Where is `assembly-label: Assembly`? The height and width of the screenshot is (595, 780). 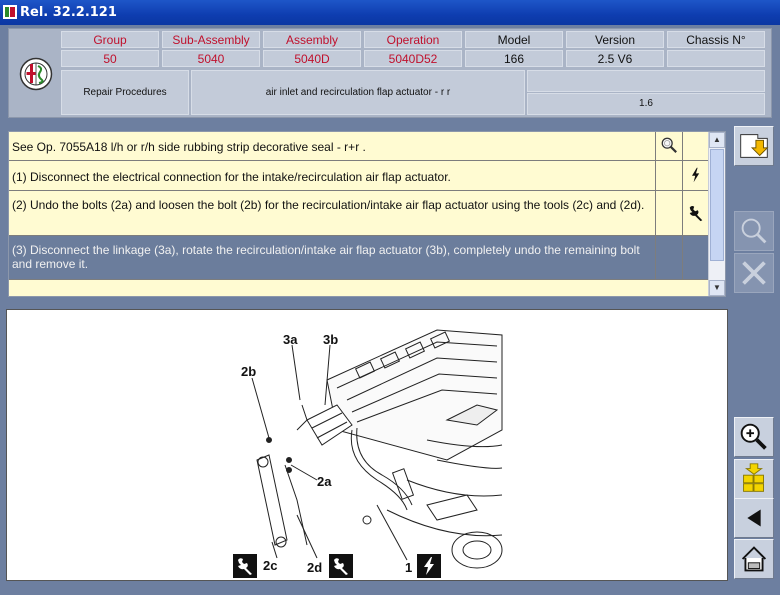 assembly-label: Assembly is located at coordinates (312, 39).